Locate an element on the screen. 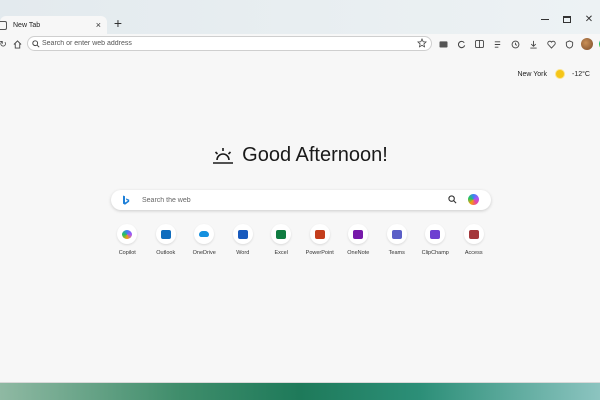 This screenshot has width=600, height=400. excel-icon is located at coordinates (281, 234).